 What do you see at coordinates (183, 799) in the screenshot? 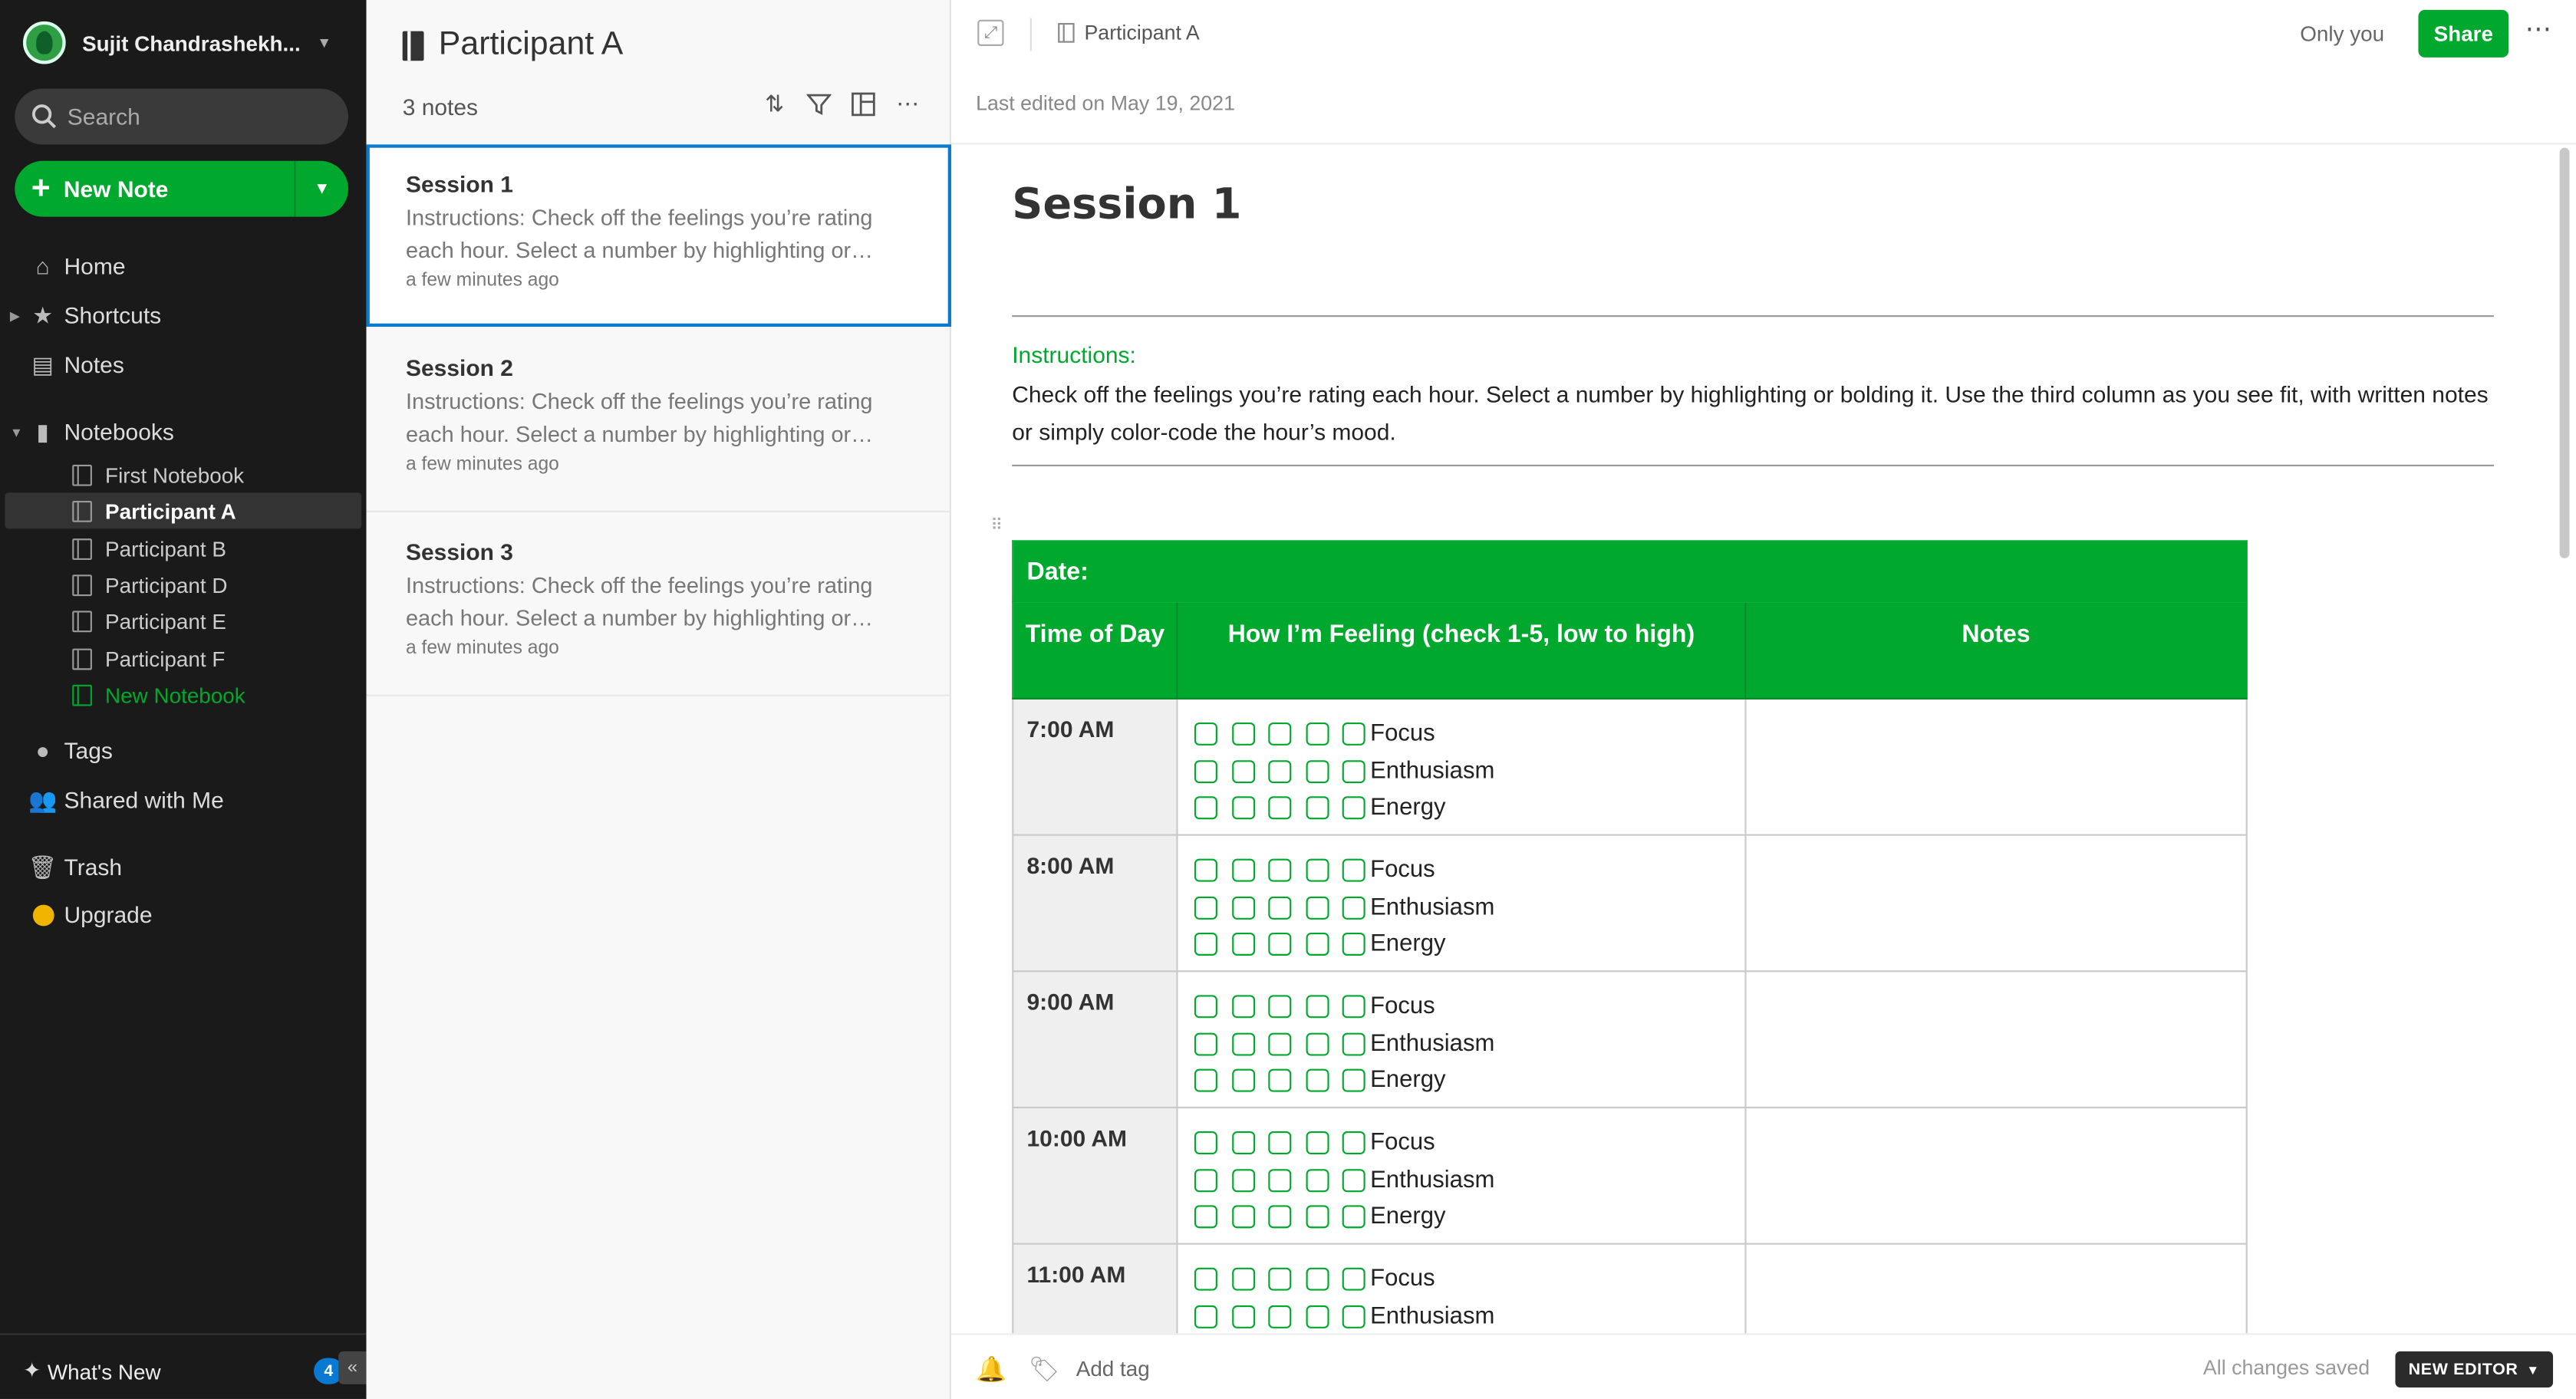
I see `sidebar-item-shared: 👥 Shared with Me` at bounding box center [183, 799].